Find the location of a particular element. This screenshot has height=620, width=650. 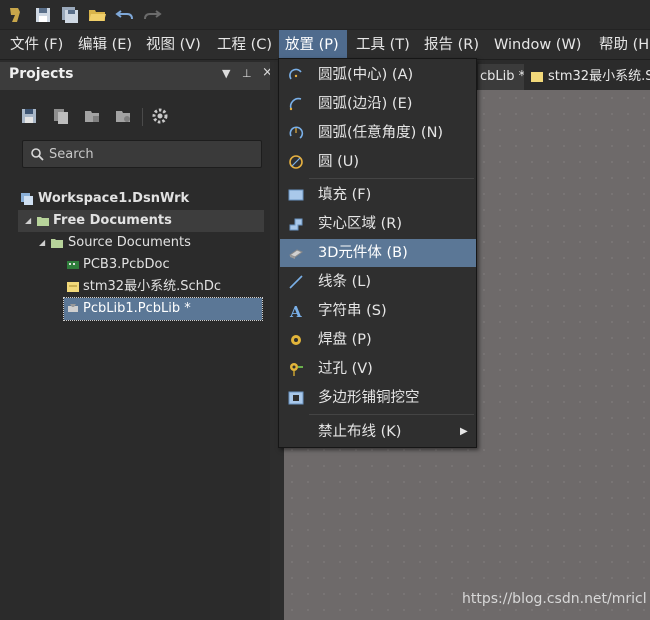

tree-file-pcblib: PcbLib1.PcbLib * is located at coordinates (163, 309).